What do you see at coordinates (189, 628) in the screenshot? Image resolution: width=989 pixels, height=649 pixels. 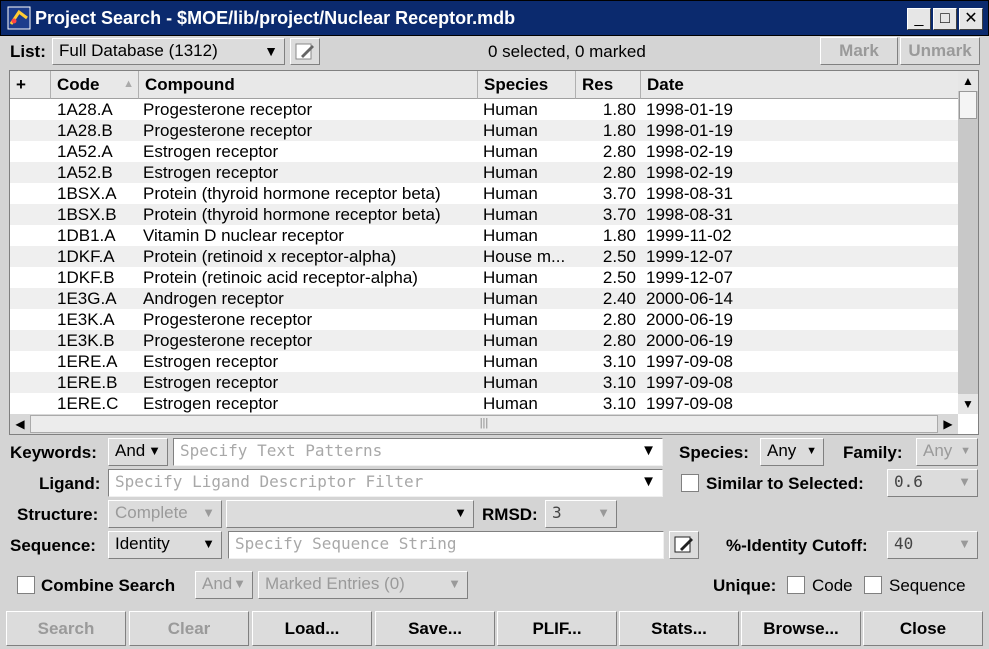 I see `clear-button: Clear` at bounding box center [189, 628].